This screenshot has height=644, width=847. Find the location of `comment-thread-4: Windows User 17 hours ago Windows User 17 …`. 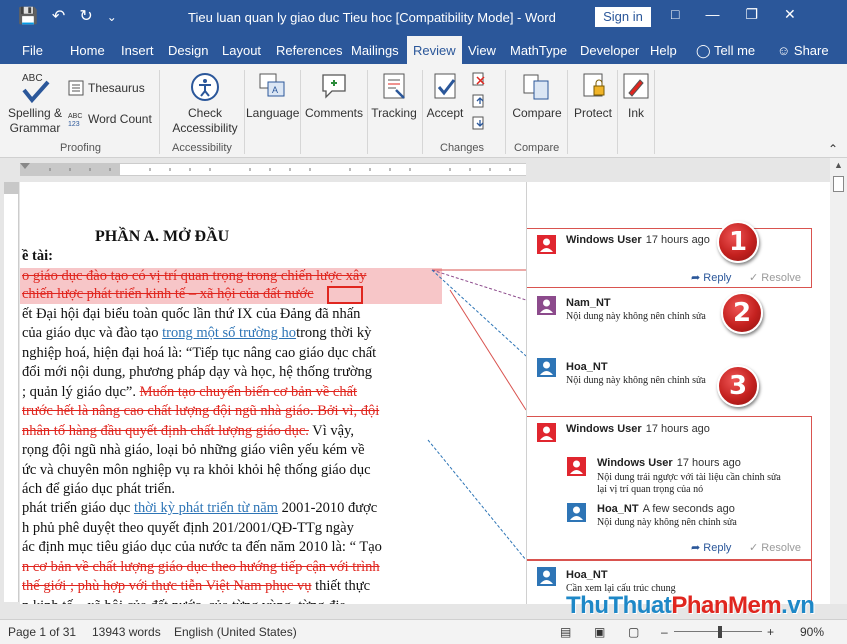

comment-thread-4: Windows User 17 hours ago Windows User 17 … is located at coordinates (669, 488).